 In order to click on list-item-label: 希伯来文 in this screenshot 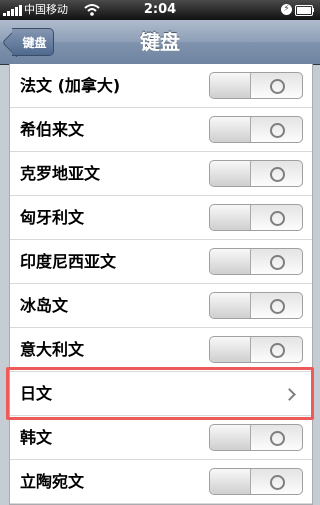, I will do `click(52, 129)`.